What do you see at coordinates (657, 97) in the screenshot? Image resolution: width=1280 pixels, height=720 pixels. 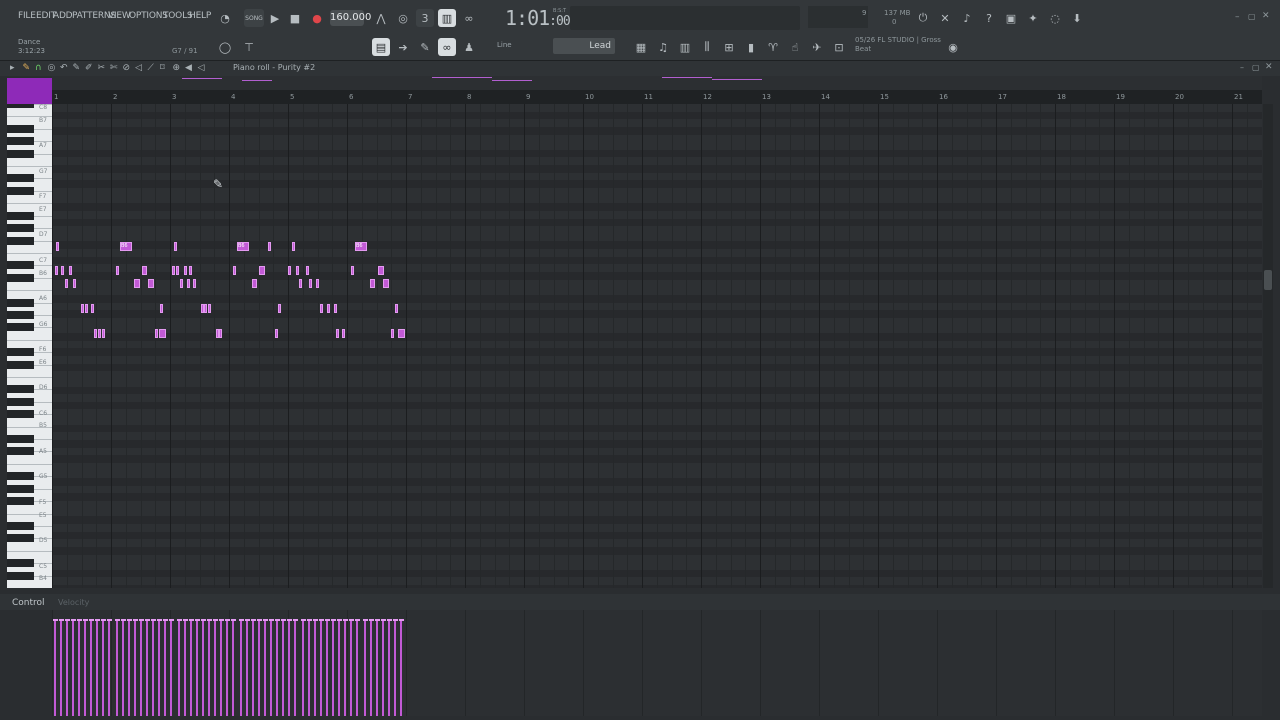 I see `time-ruler: 1 2 3 4 5 6 7 8 9 10 11 12 13 14 15 16 17 18 19 20 21` at bounding box center [657, 97].